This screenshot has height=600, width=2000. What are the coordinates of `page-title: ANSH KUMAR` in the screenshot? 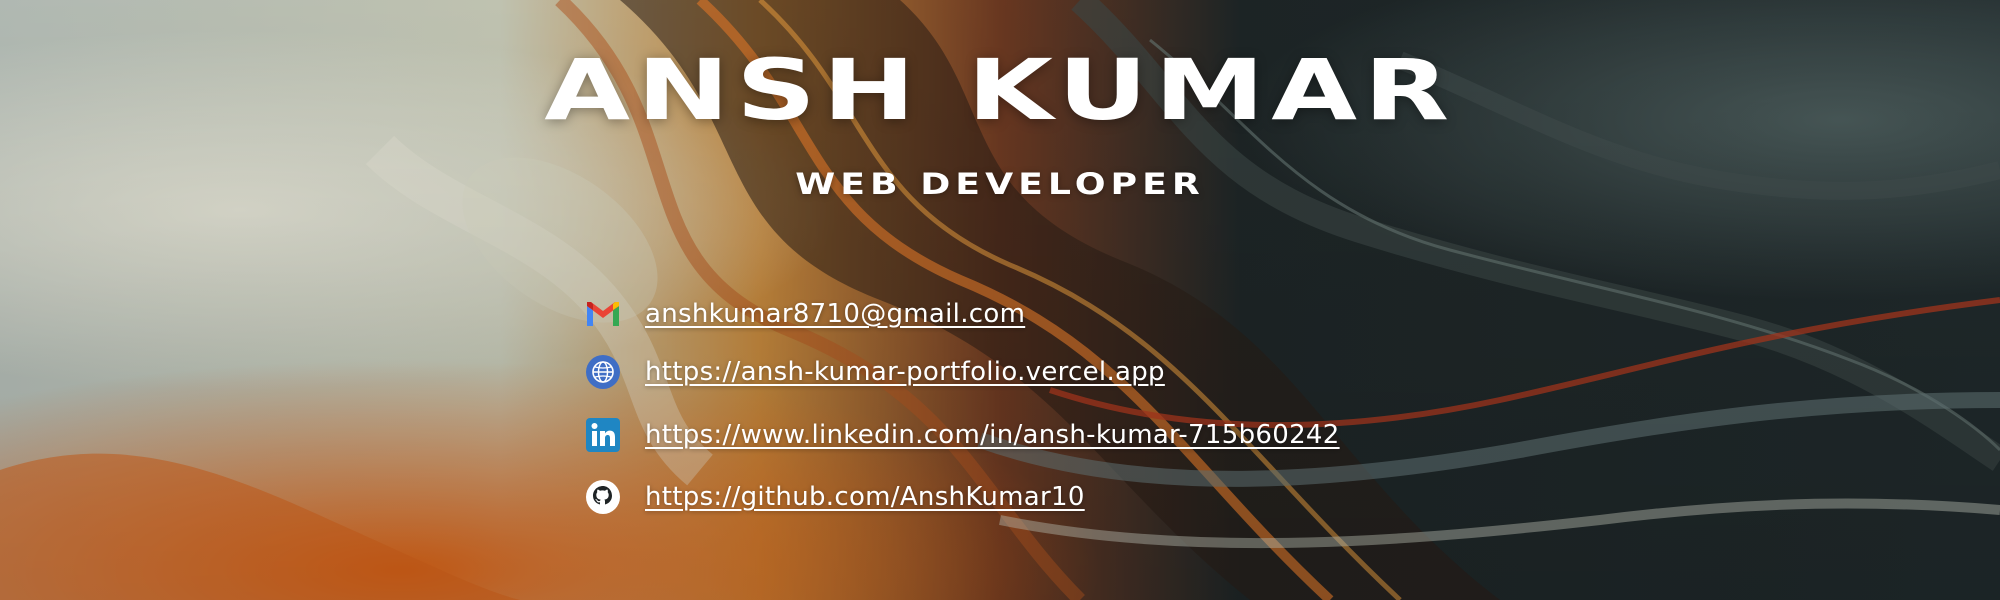 It's located at (1000, 90).